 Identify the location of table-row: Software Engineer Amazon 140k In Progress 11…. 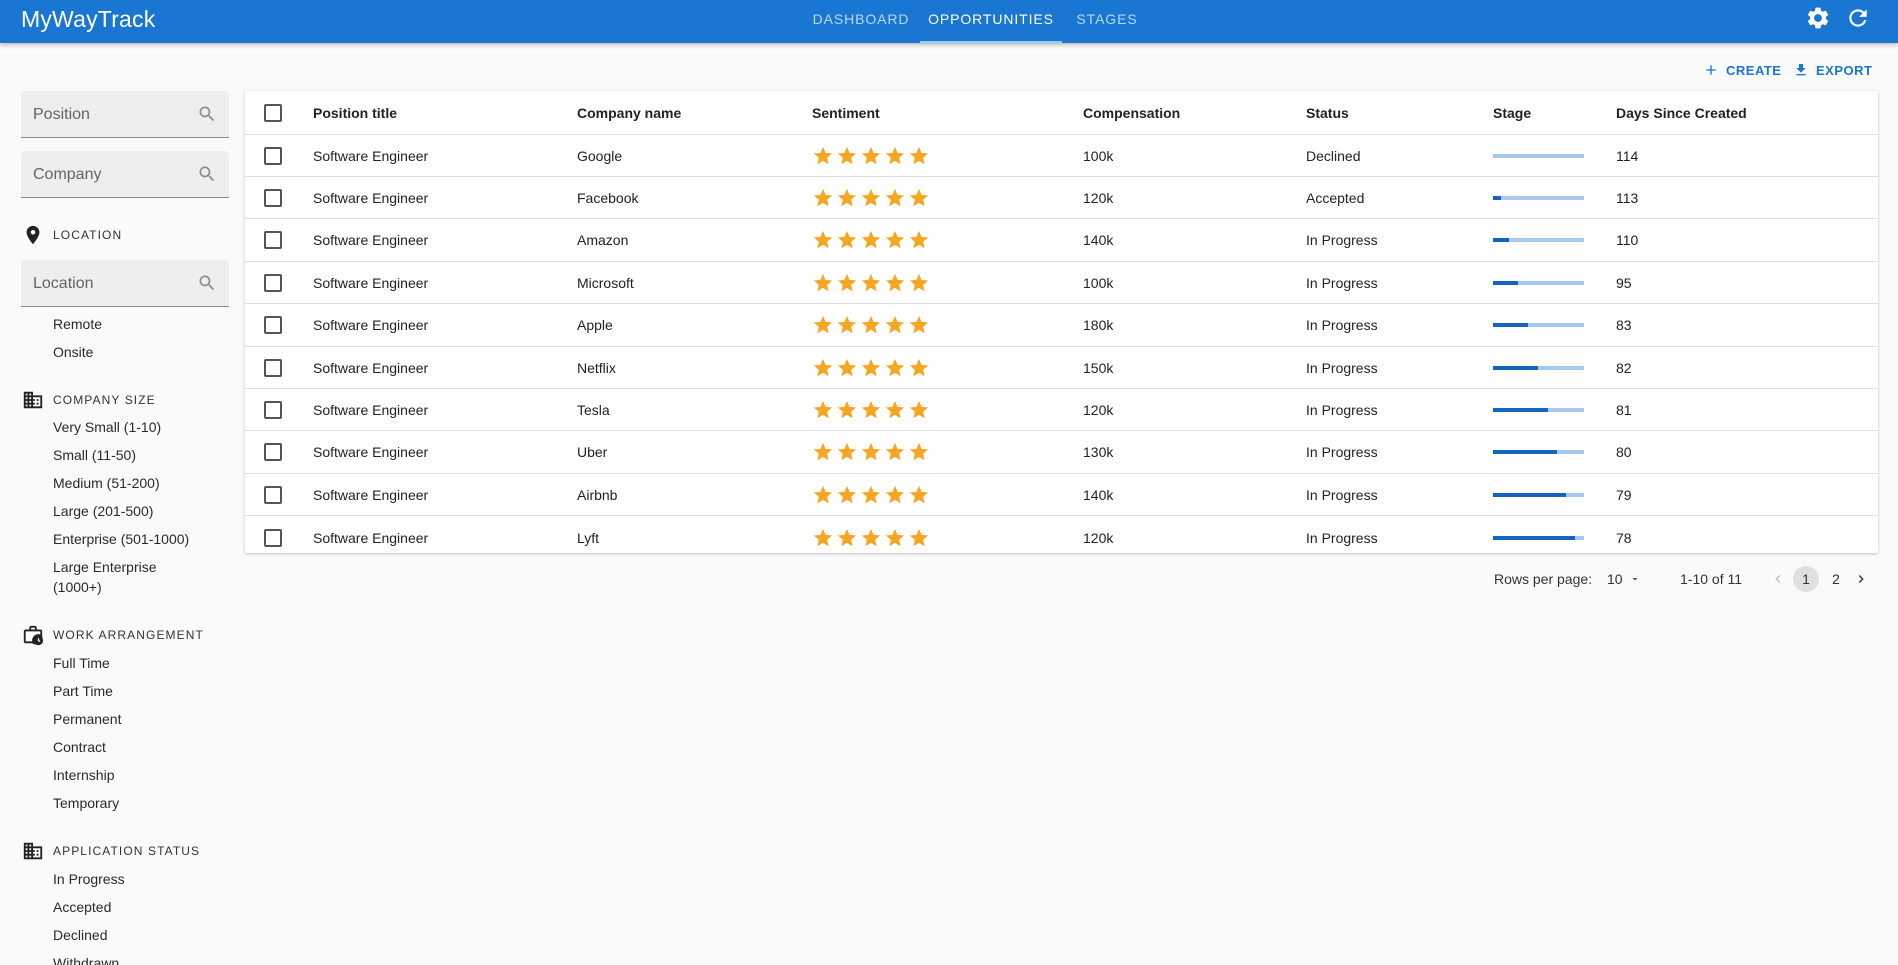
(1061, 241).